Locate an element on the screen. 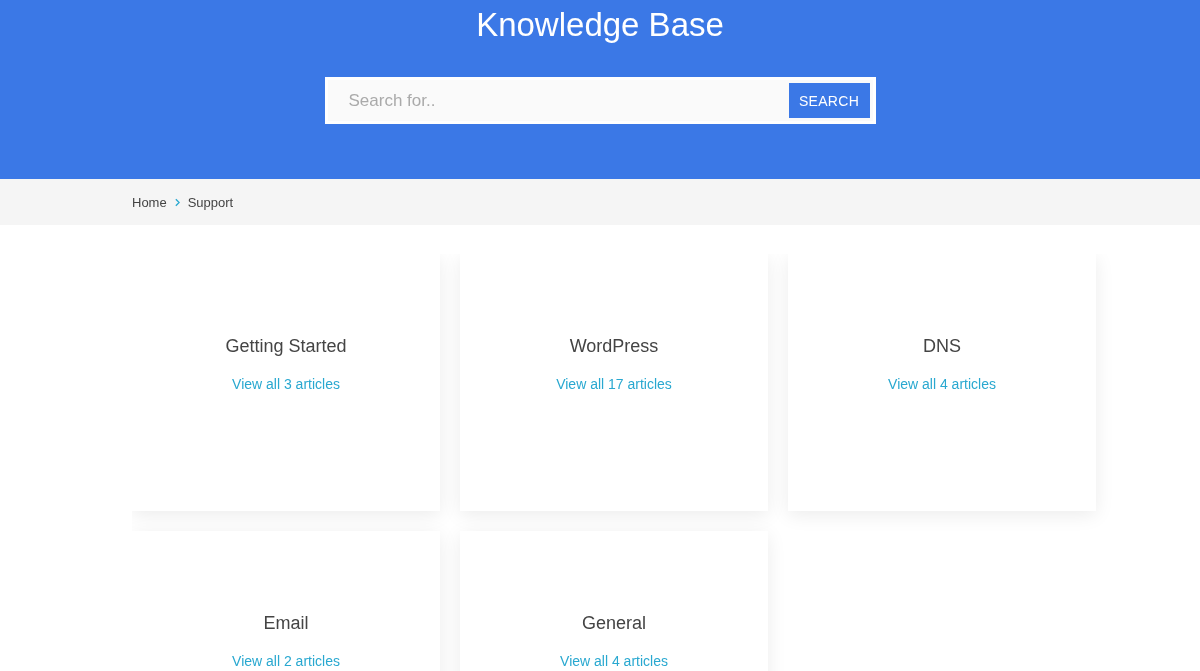  breadcrumb-link: Home is located at coordinates (149, 202).